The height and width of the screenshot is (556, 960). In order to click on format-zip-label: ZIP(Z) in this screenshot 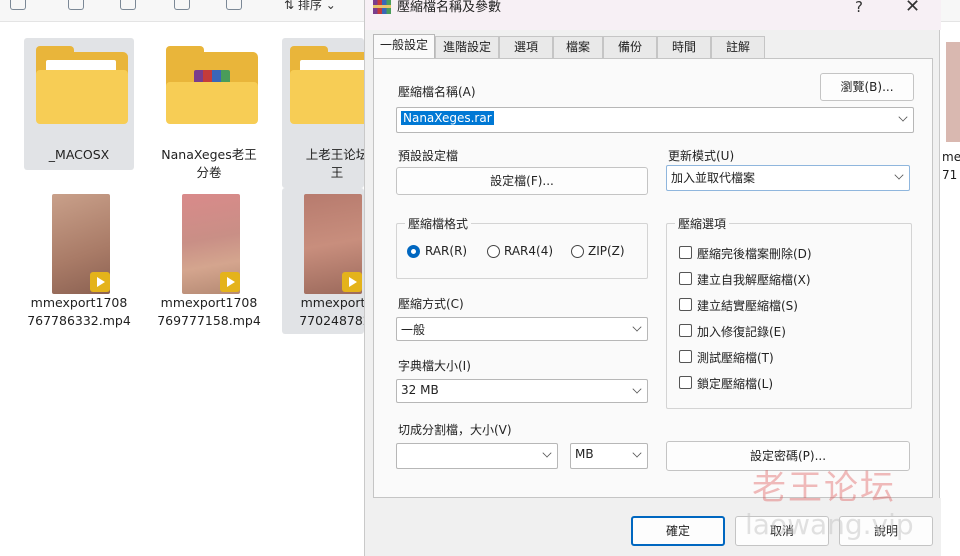, I will do `click(606, 251)`.